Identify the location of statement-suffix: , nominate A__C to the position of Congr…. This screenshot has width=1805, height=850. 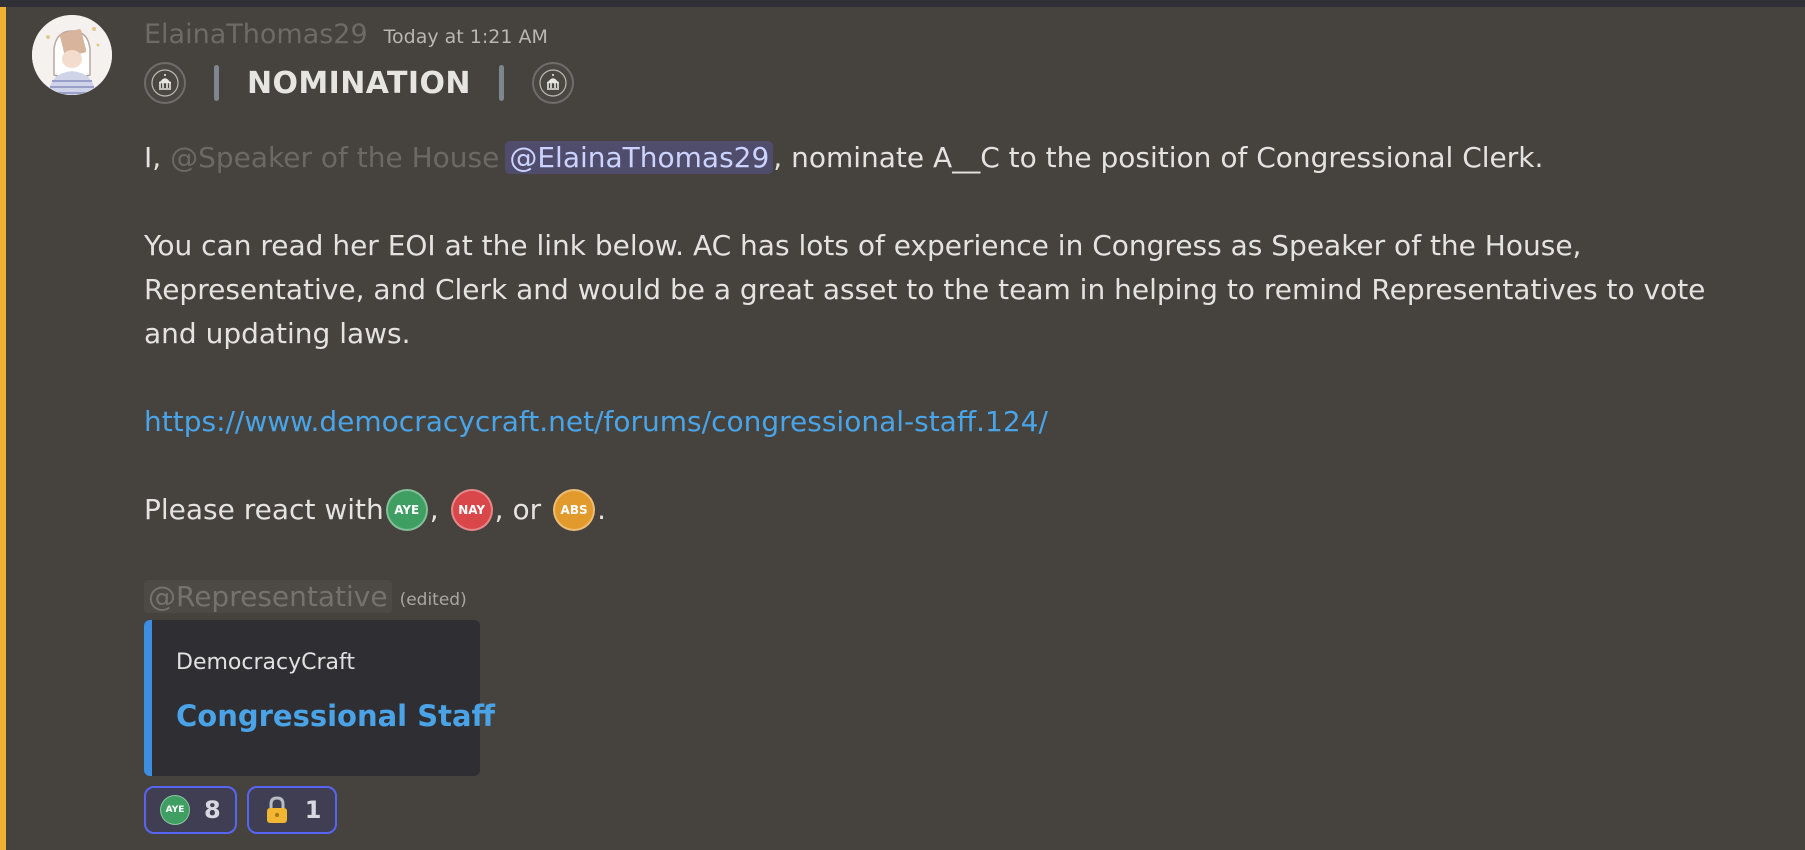
(1158, 157).